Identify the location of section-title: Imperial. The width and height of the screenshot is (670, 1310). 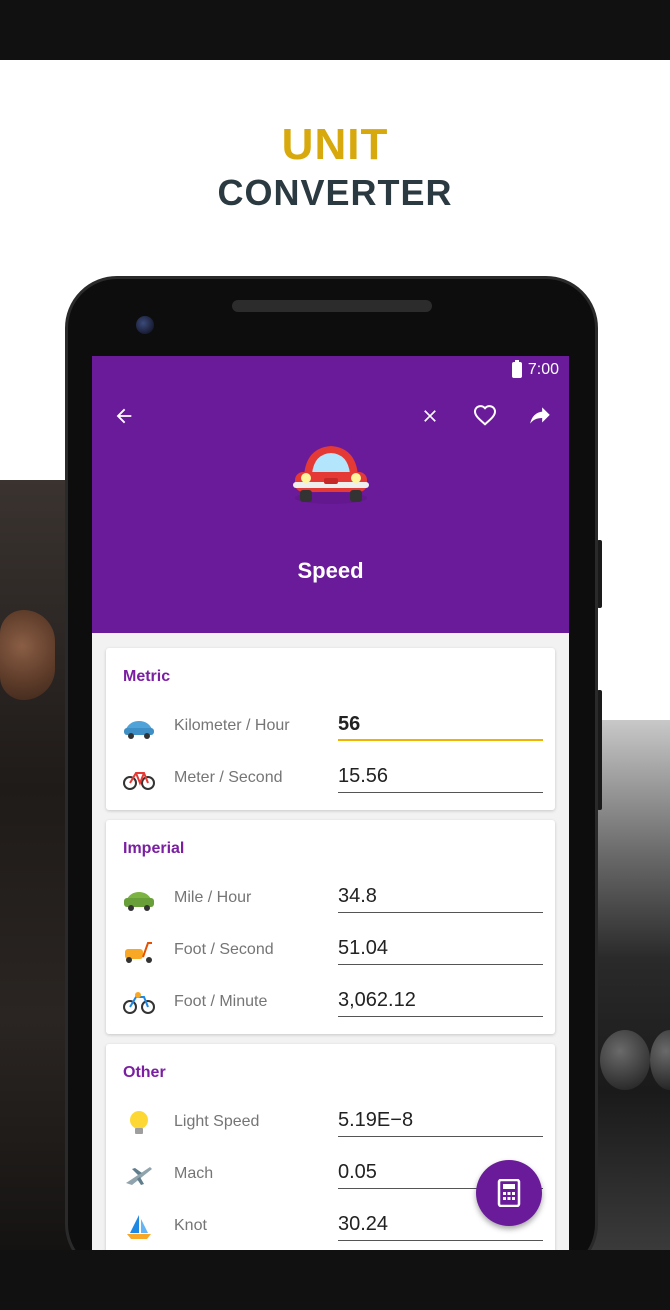
(154, 848).